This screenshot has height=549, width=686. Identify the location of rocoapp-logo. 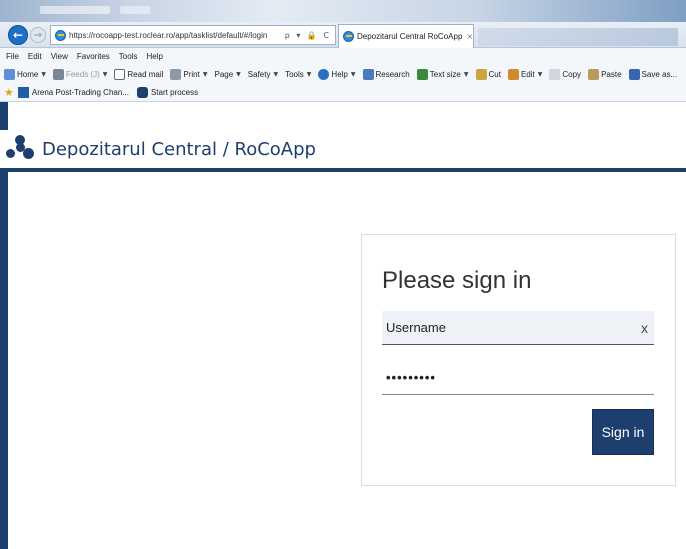
(20, 149).